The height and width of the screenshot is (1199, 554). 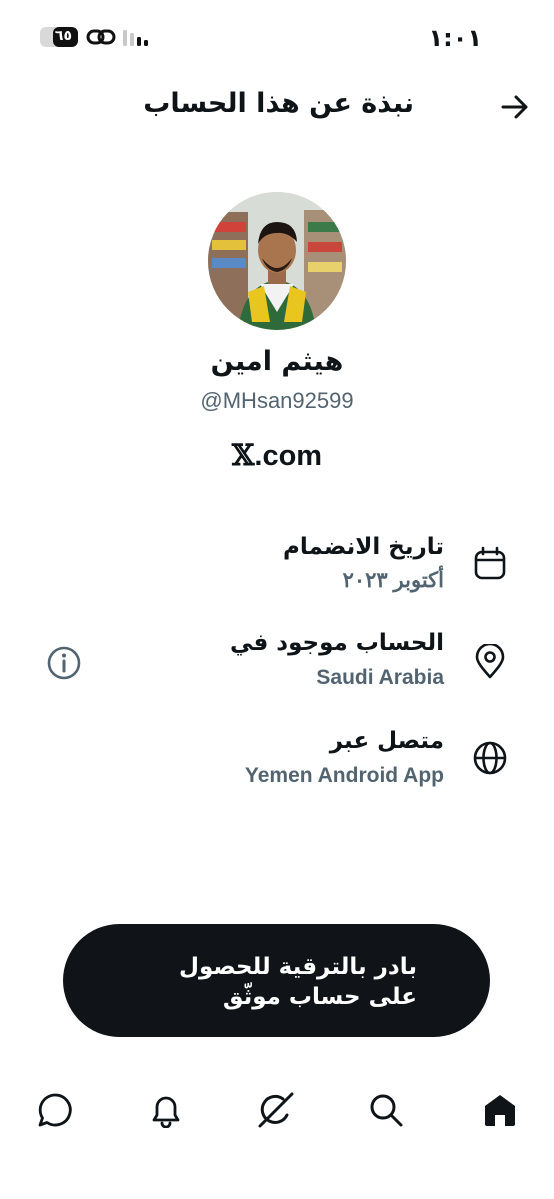 I want to click on user-handle: @MHsan92599, so click(x=277, y=400).